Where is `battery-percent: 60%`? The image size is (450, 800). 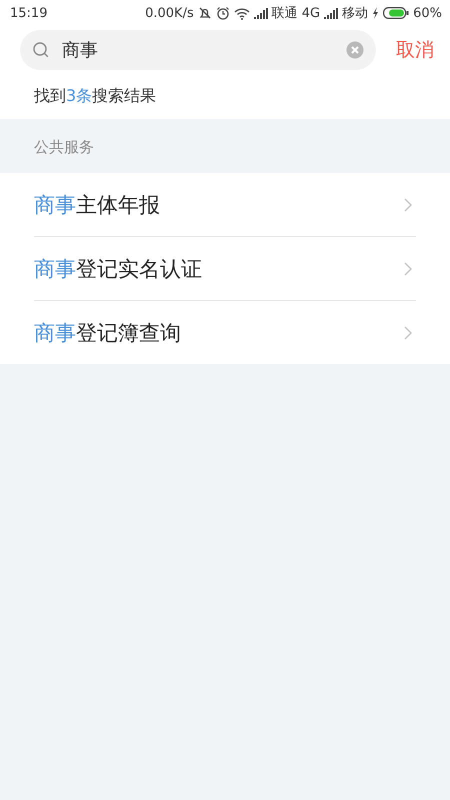
battery-percent: 60% is located at coordinates (427, 13).